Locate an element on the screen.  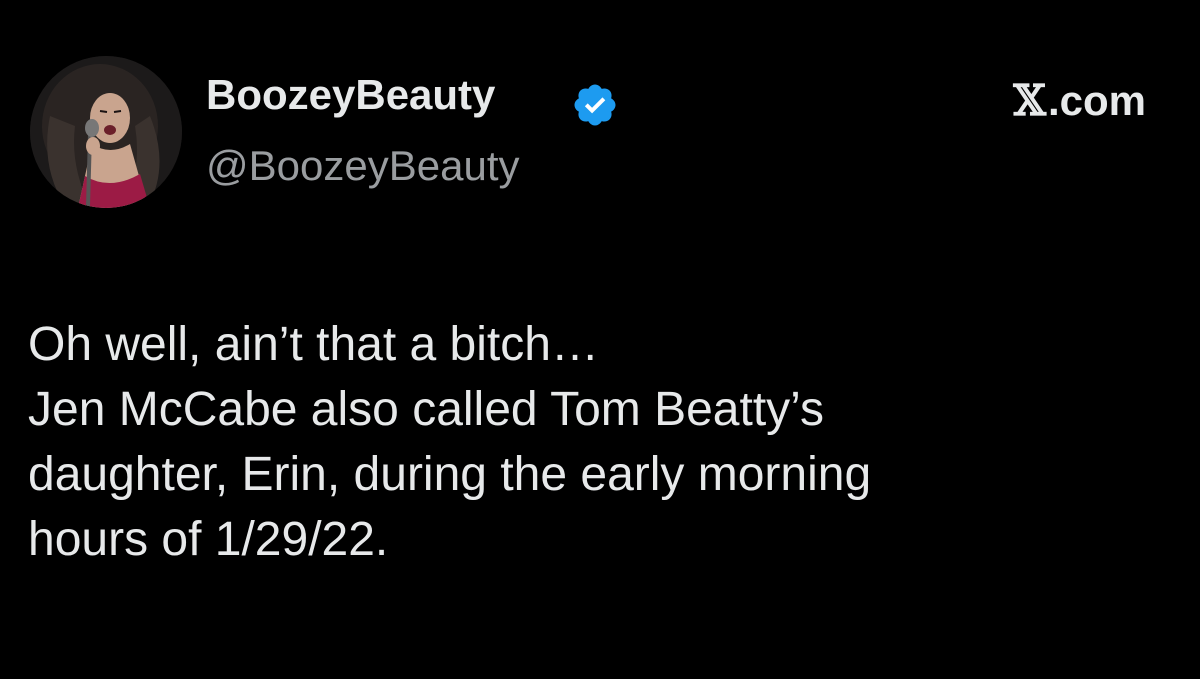
site-label: 𝕏 .com is located at coordinates (1079, 101).